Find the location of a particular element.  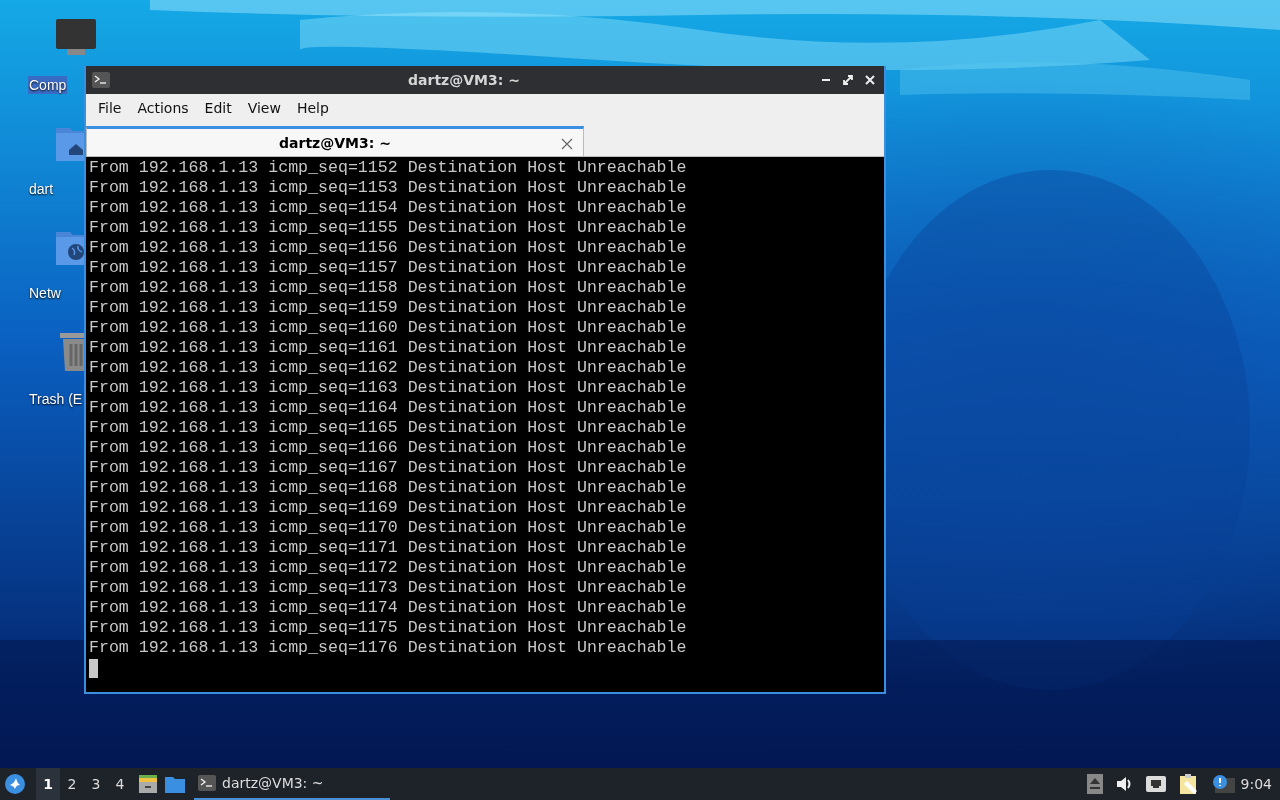

terminal-line: From 192.168.1.13 icmp_seq=1162 Destination Host Unreachable is located at coordinates (388, 368).